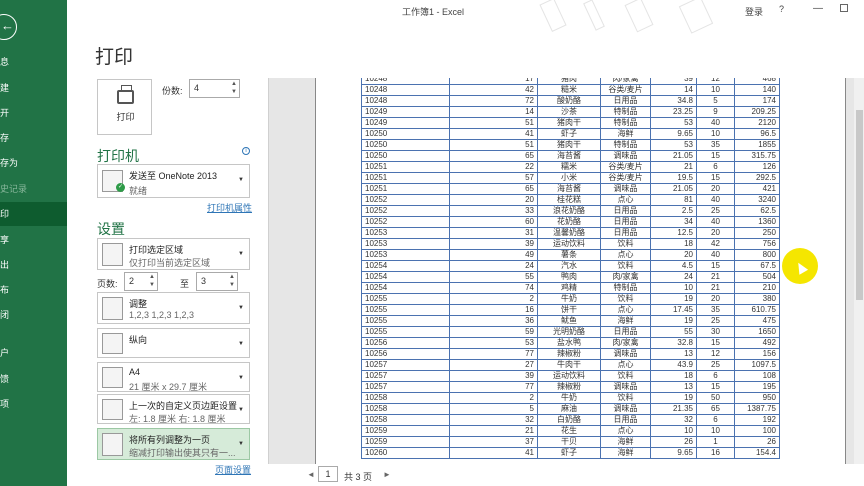 Image resolution: width=864 pixels, height=486 pixels. Describe the element at coordinates (757, 145) in the screenshot. I see `table-cell: 1855` at that location.